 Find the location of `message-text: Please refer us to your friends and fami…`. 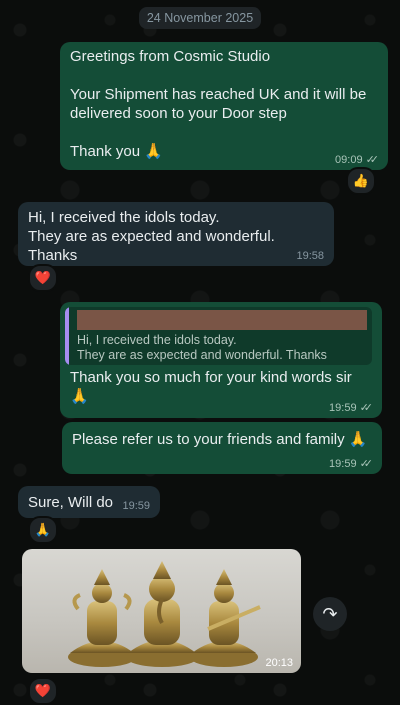

message-text: Please refer us to your friends and fami… is located at coordinates (220, 439).